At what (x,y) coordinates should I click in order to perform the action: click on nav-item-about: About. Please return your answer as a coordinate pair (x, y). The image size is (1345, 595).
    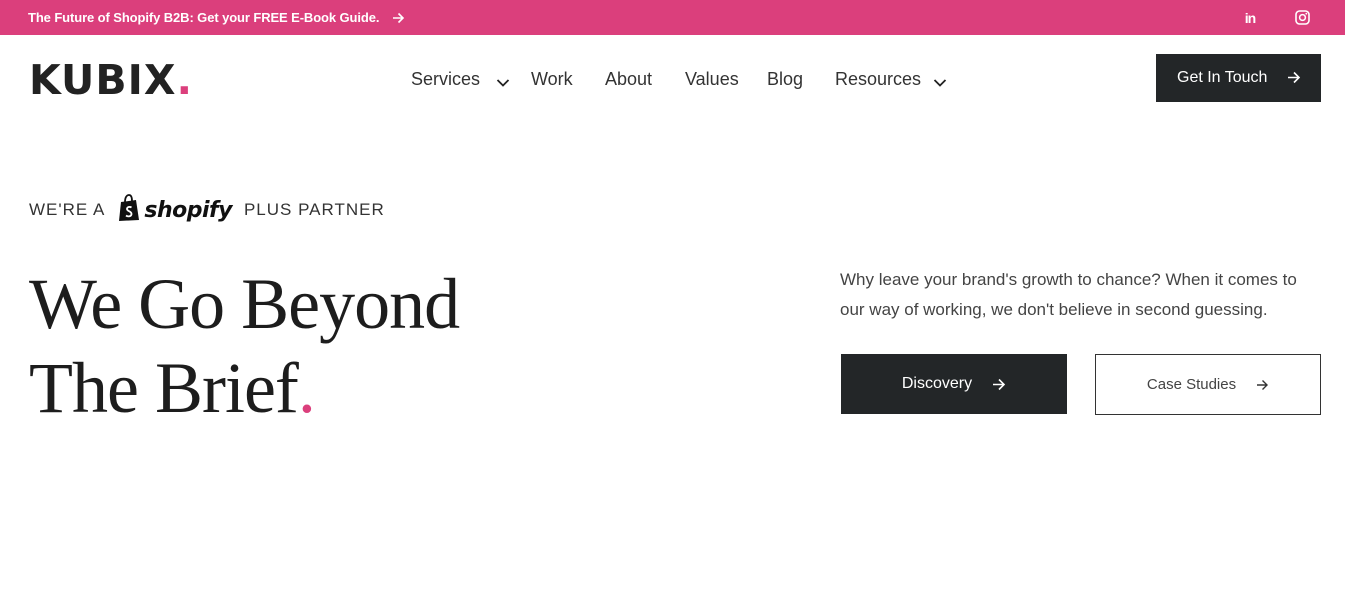
    Looking at the image, I should click on (628, 79).